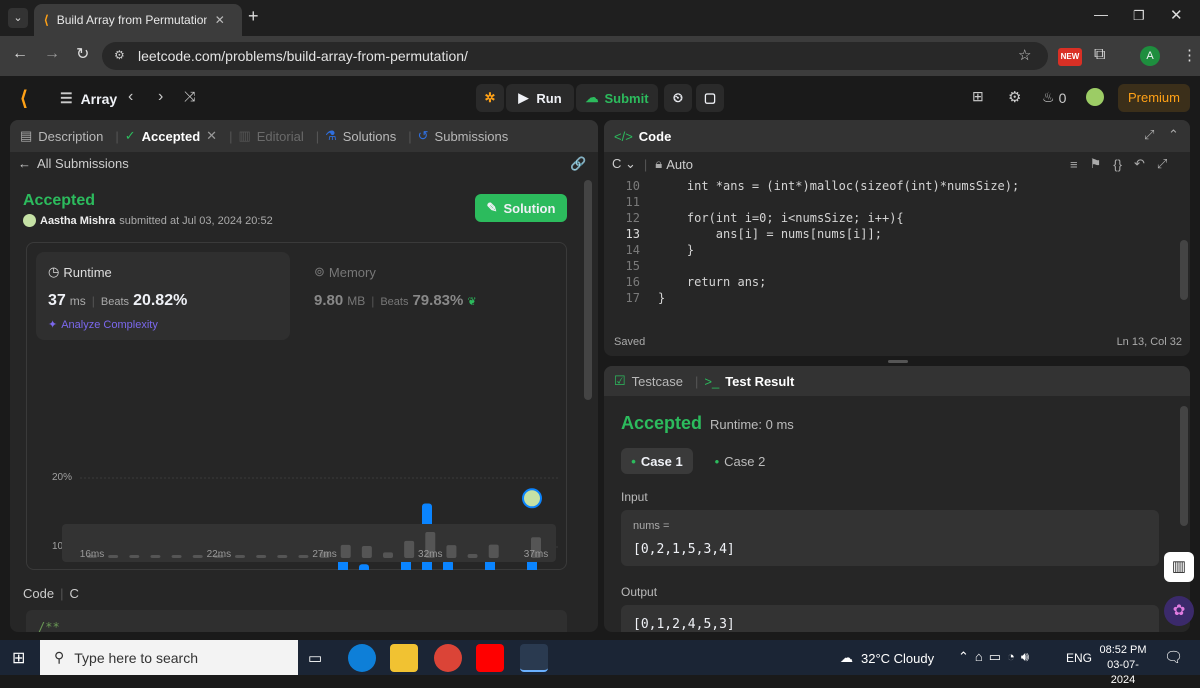  Describe the element at coordinates (657, 381) in the screenshot. I see `tab-testcase: Testcase` at that location.